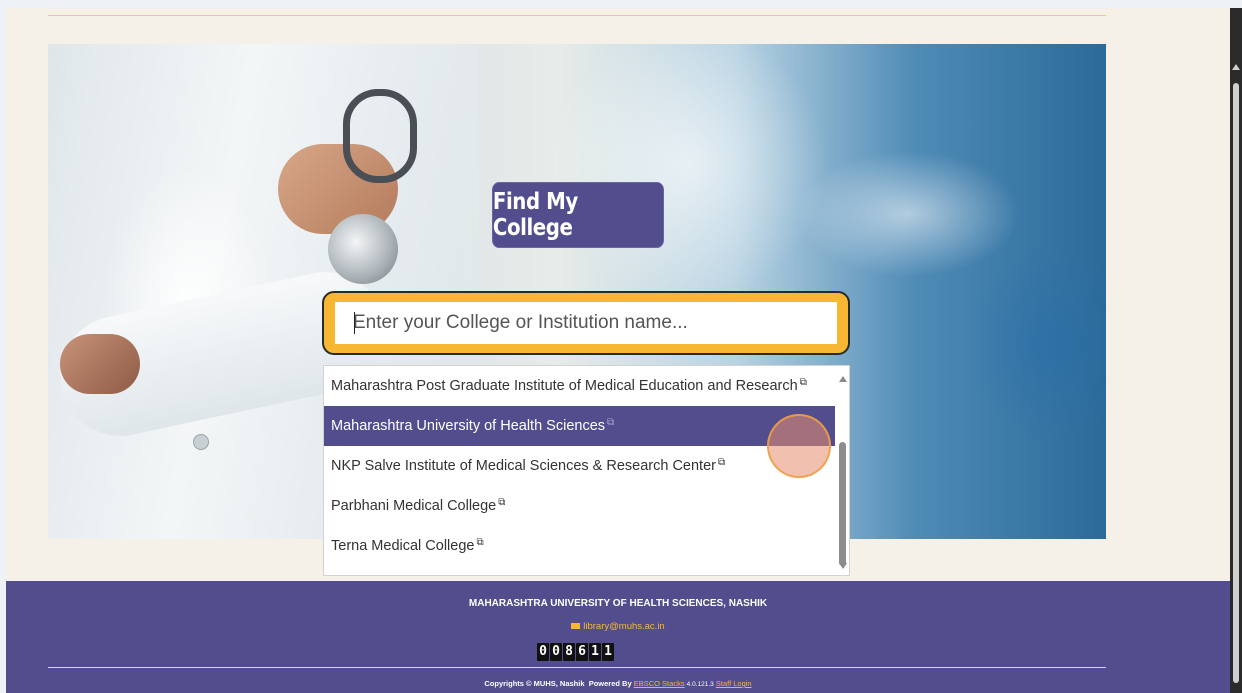  I want to click on visitor-counter: 0 0 8 6 1 1, so click(575, 652).